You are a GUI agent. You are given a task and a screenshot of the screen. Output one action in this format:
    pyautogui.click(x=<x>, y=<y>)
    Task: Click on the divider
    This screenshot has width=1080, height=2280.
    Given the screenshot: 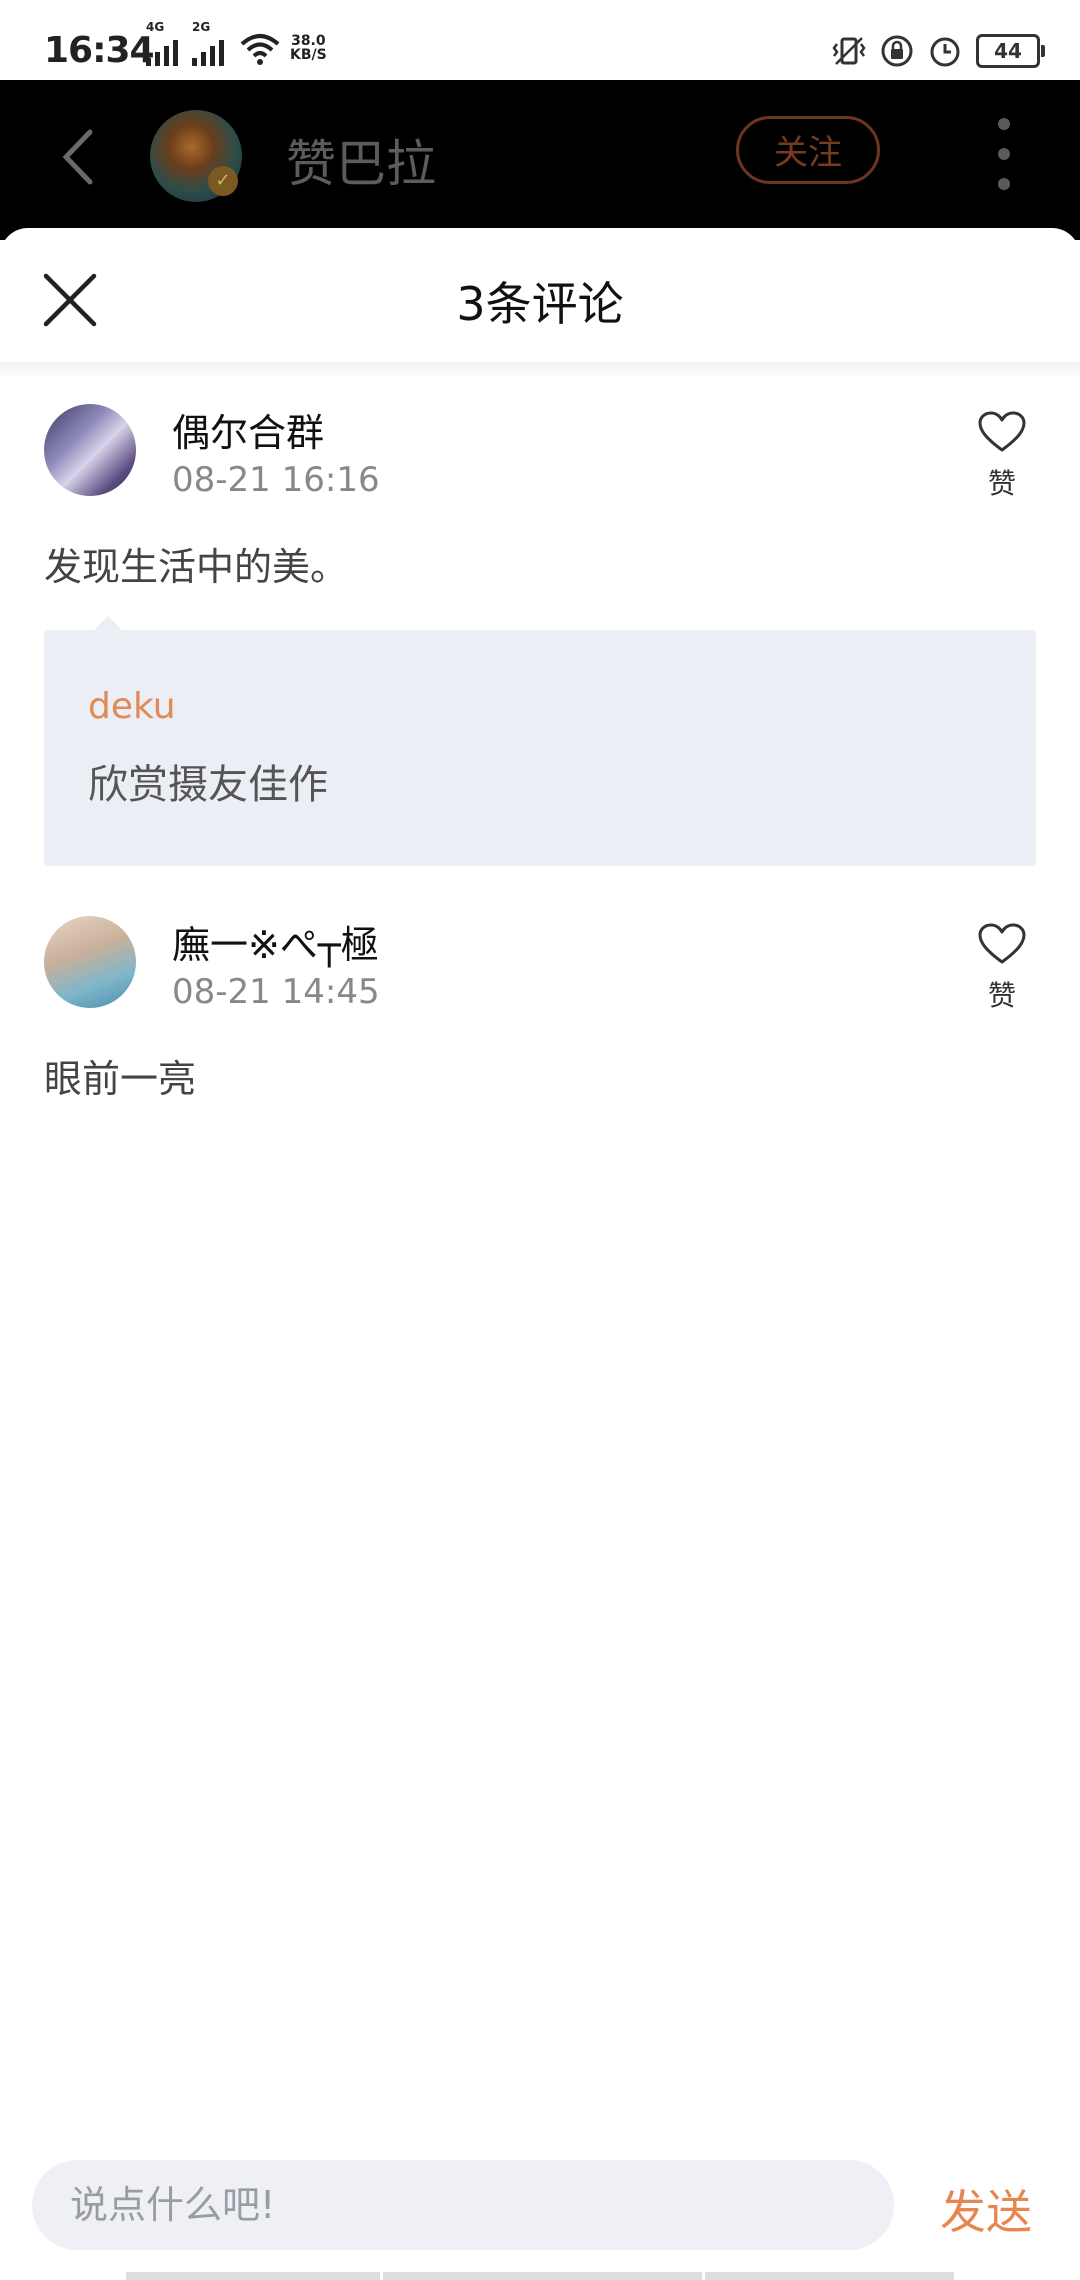 What is the action you would take?
    pyautogui.click(x=540, y=369)
    